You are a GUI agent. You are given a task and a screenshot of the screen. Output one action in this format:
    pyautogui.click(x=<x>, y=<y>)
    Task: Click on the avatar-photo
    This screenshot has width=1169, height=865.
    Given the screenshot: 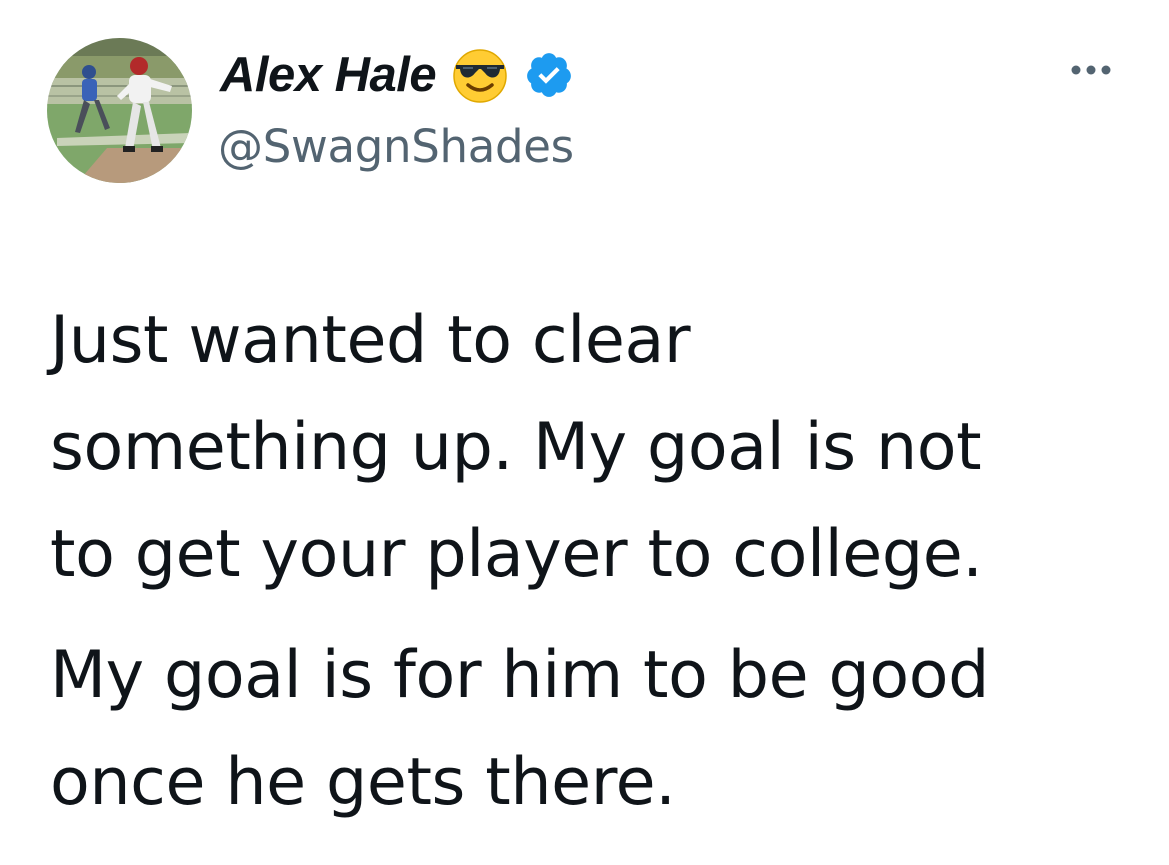 What is the action you would take?
    pyautogui.click(x=119, y=110)
    